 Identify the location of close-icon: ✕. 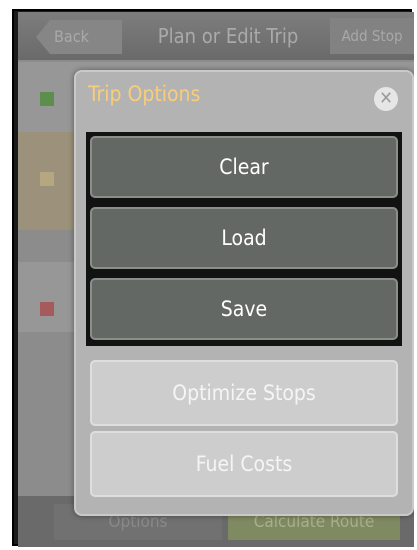
(386, 99).